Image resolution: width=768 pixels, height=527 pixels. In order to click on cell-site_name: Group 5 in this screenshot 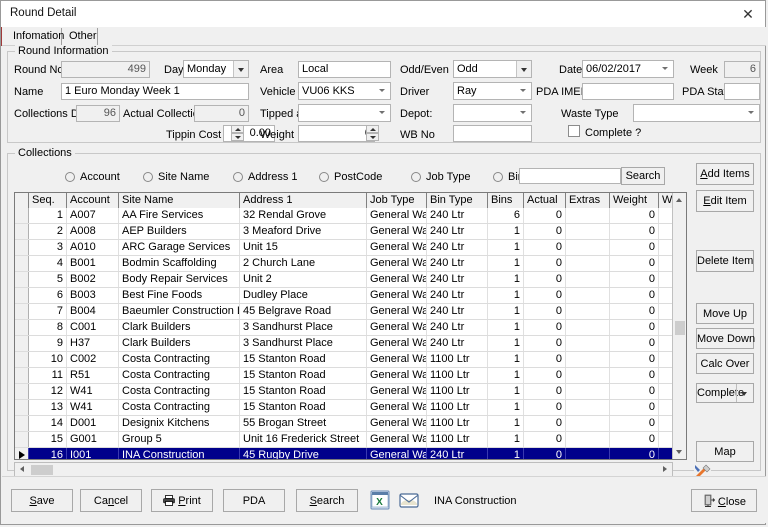, I will do `click(179, 439)`.